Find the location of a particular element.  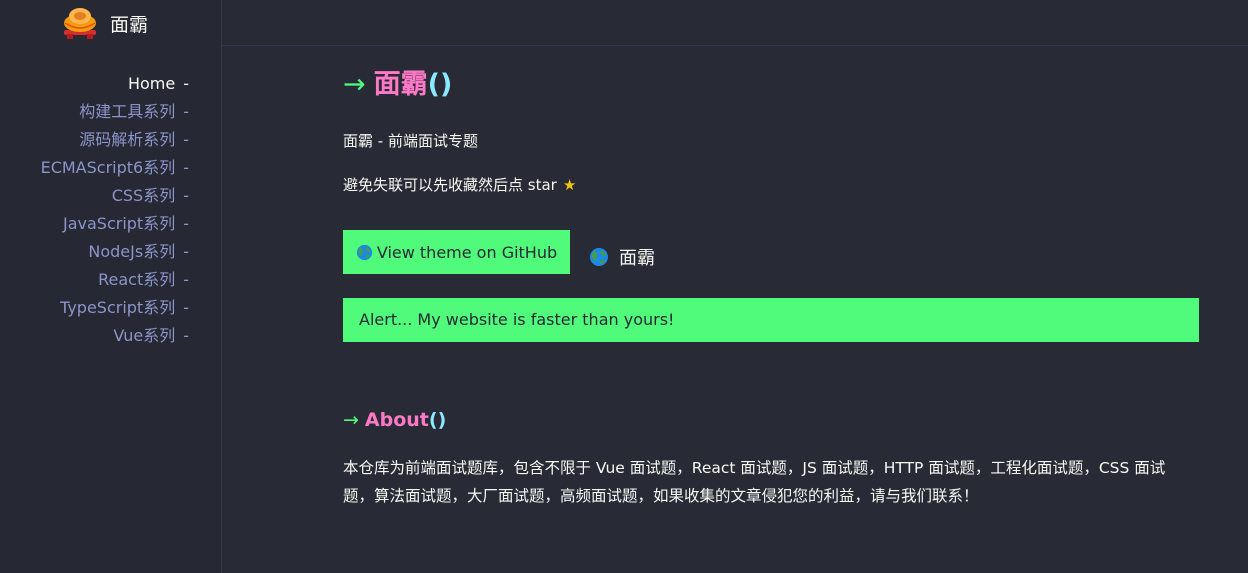

sidebar-item-javascript: JavaScript系列 - is located at coordinates (115, 224).